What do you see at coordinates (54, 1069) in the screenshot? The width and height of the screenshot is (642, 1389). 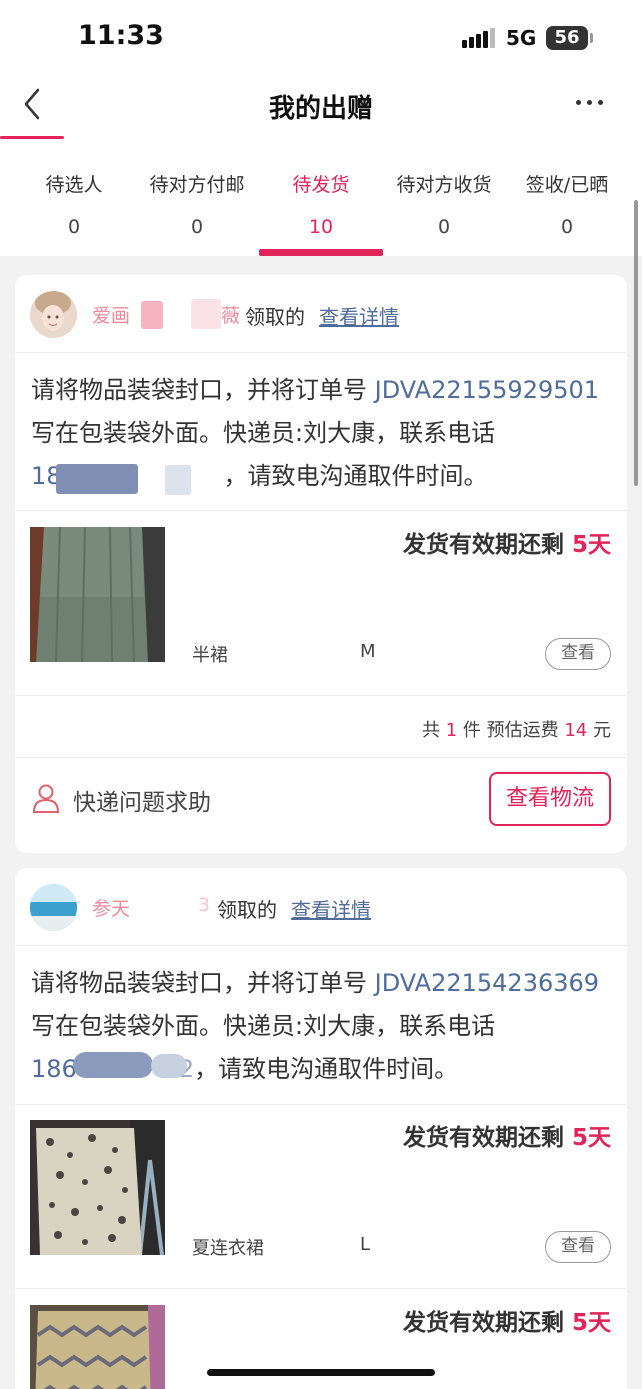 I see `courier-phone: 186` at bounding box center [54, 1069].